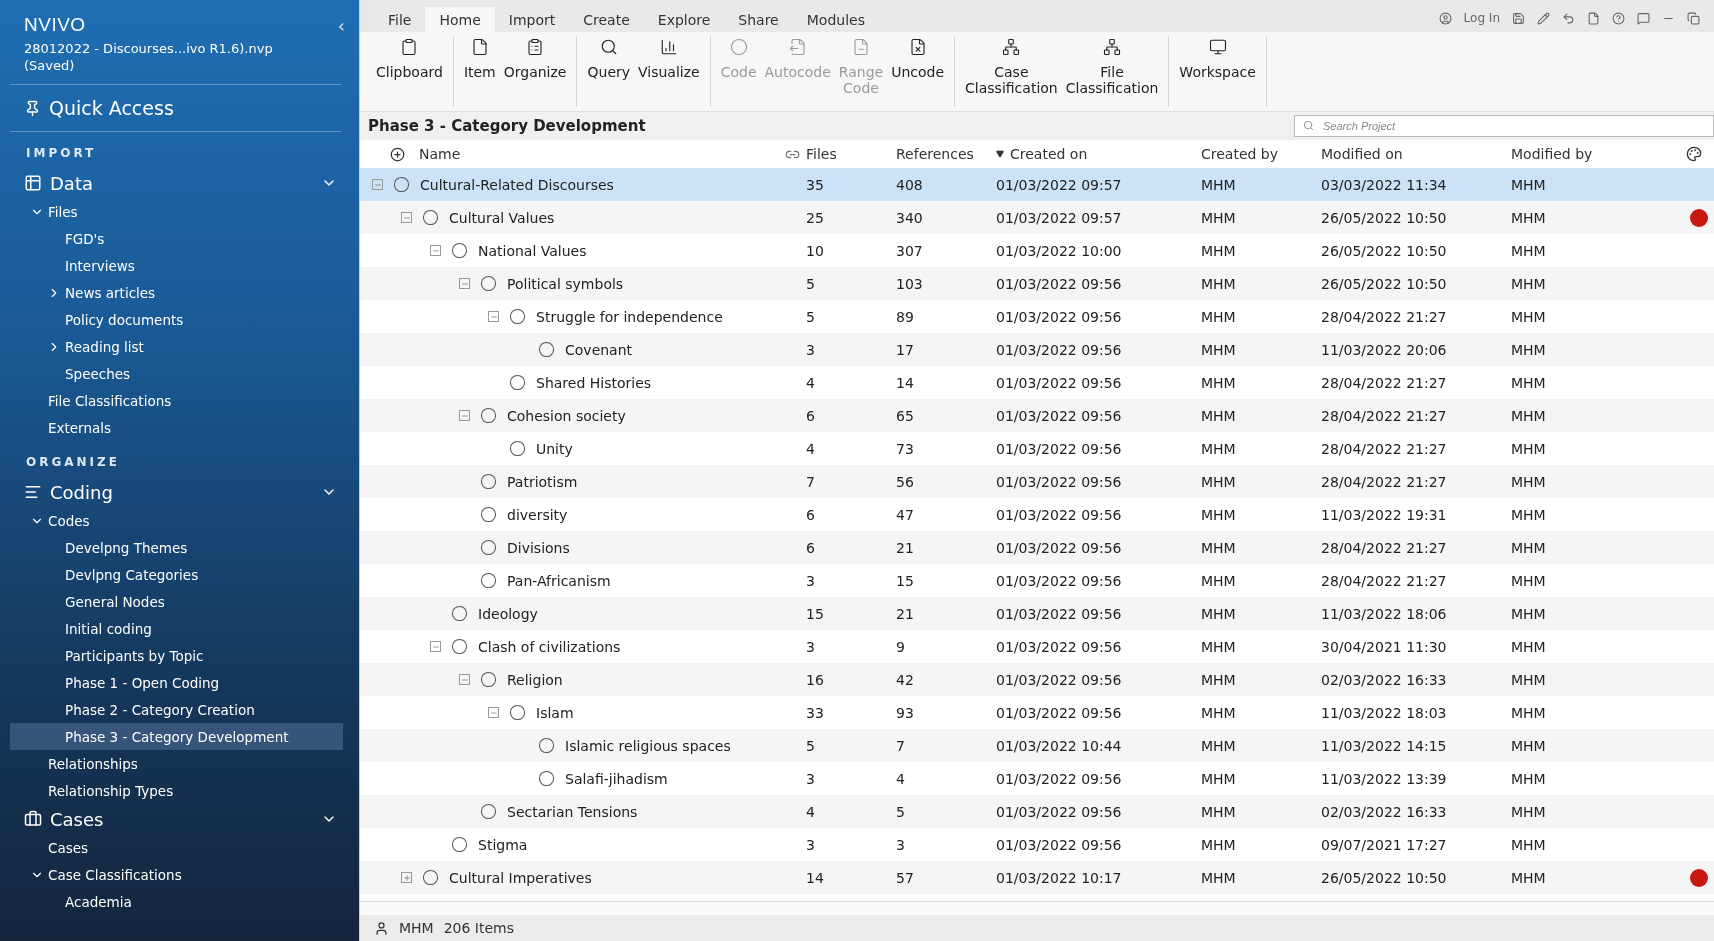 This screenshot has height=941, width=1714. Describe the element at coordinates (176, 682) in the screenshot. I see `sidebar-item: Phase 1 - Open Coding` at that location.